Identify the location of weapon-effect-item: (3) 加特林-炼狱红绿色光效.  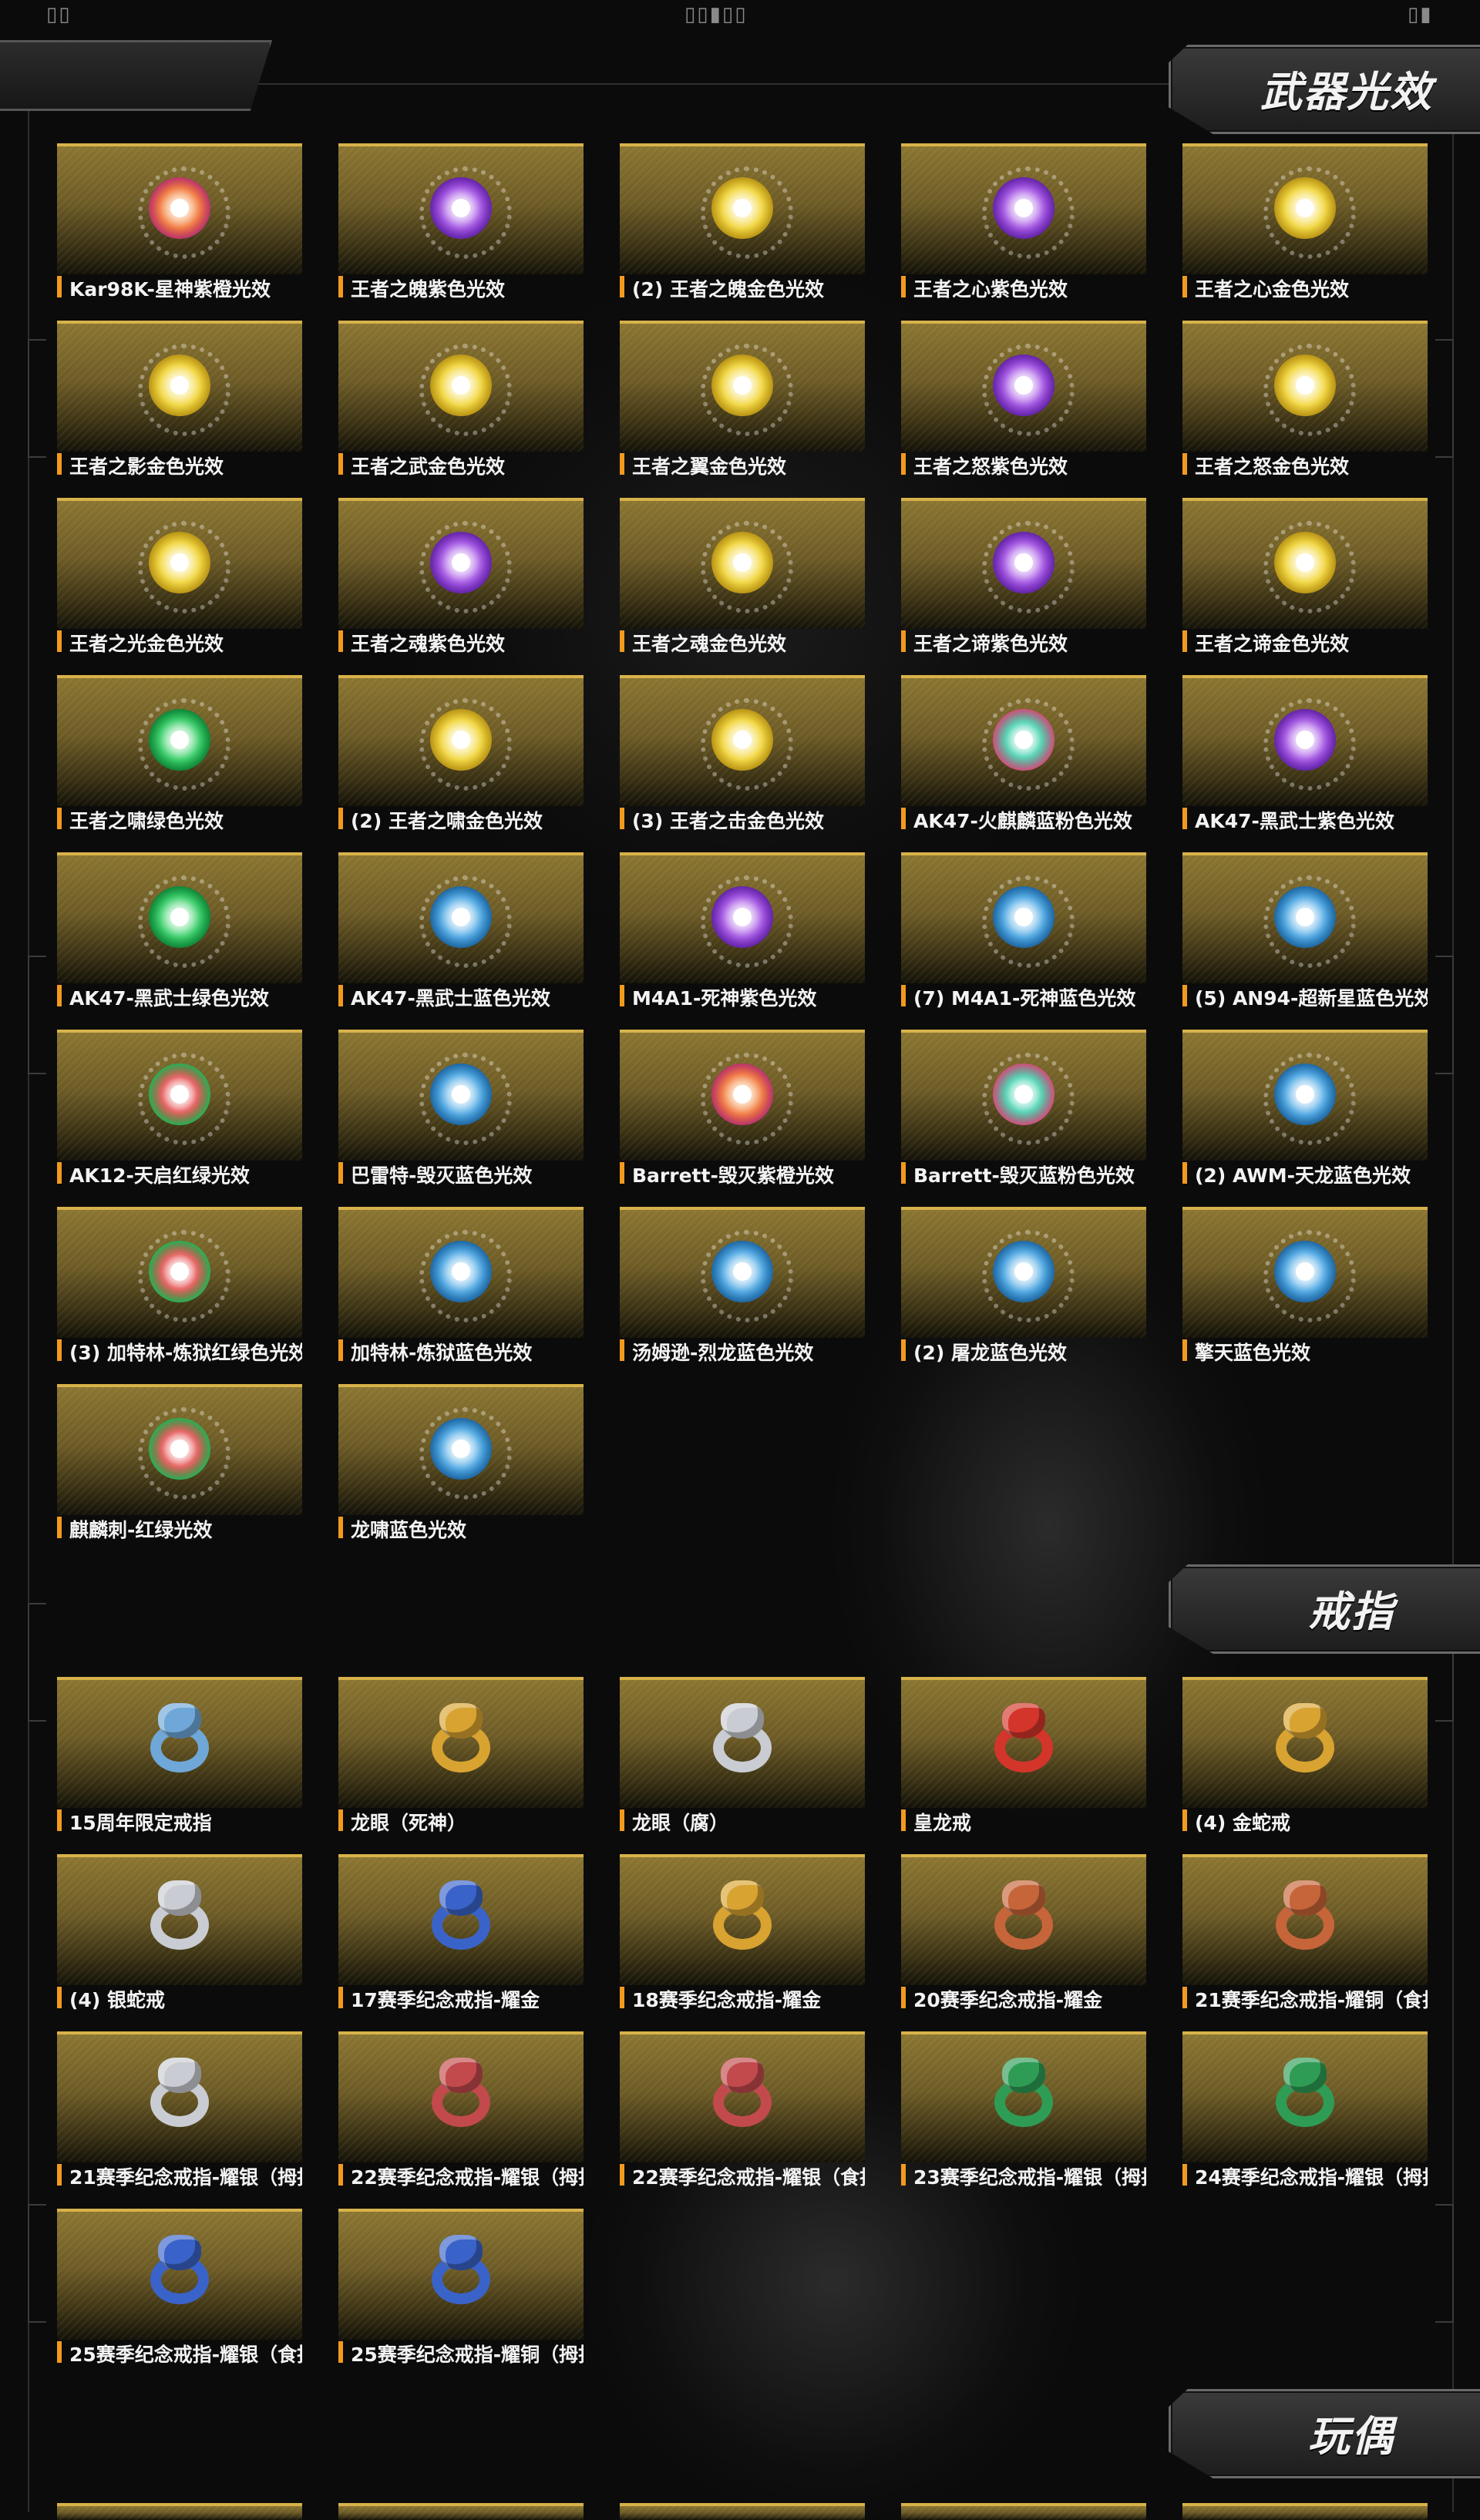
(179, 1291).